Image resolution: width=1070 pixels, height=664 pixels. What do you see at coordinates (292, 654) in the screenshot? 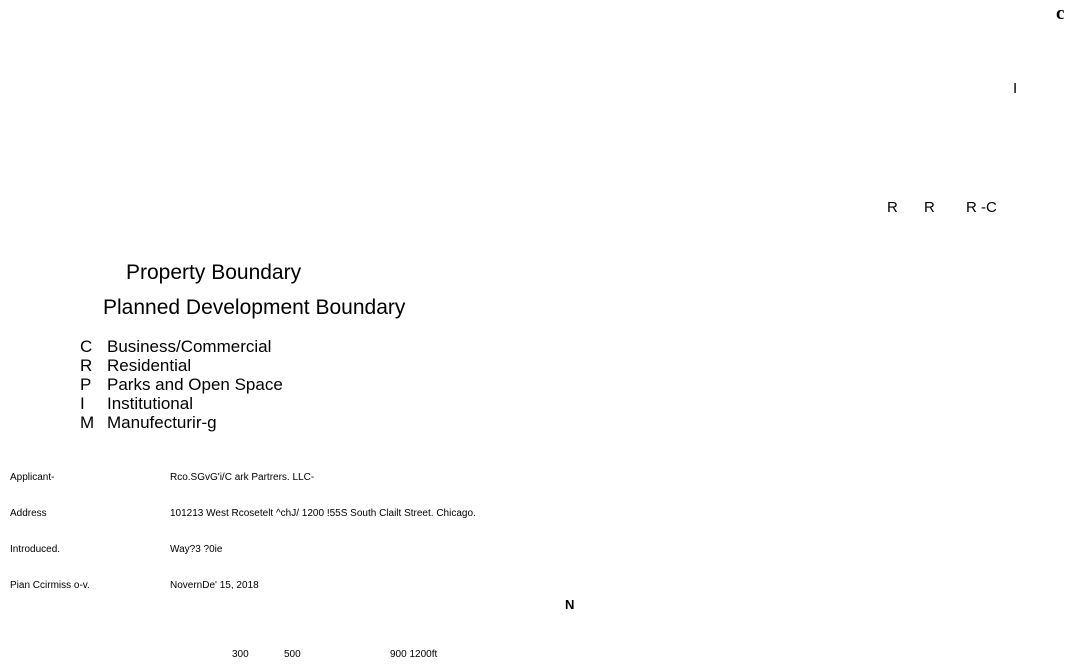
I see `scale-tick-500: 500` at bounding box center [292, 654].